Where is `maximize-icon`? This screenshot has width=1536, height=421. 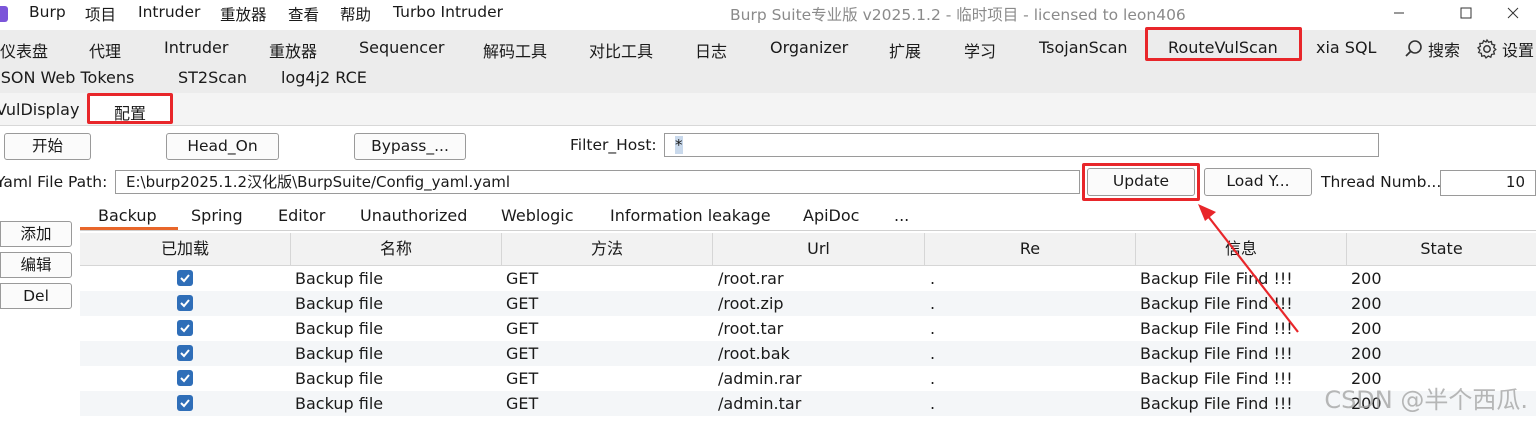 maximize-icon is located at coordinates (1466, 13).